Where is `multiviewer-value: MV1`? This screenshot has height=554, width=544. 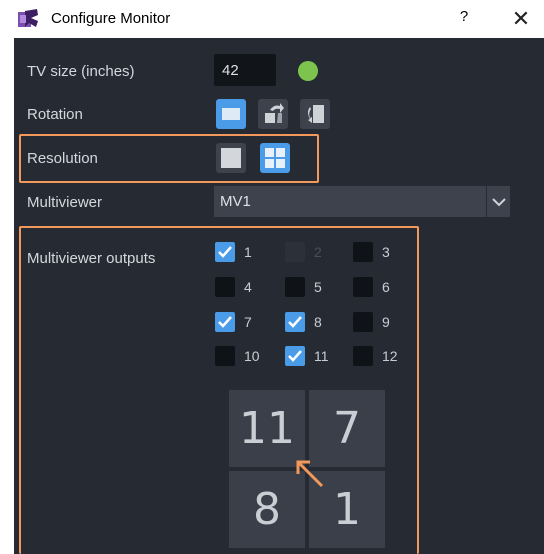 multiviewer-value: MV1 is located at coordinates (235, 201).